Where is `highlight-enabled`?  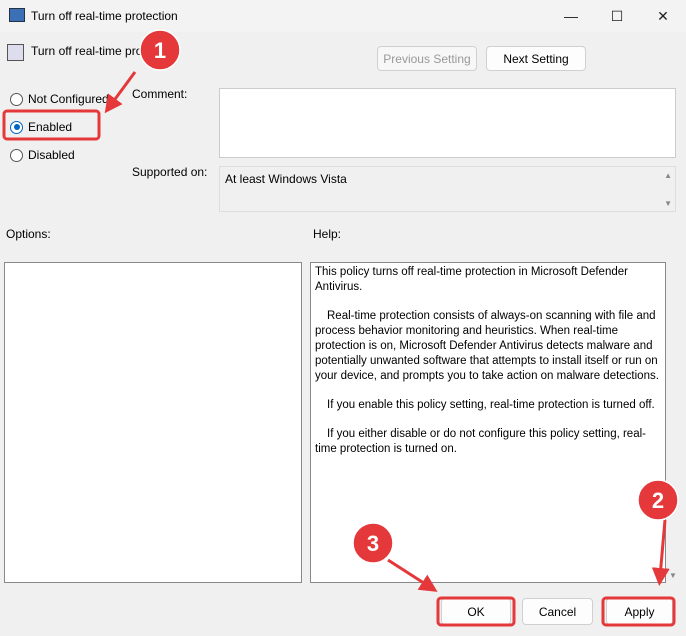 highlight-enabled is located at coordinates (51, 125).